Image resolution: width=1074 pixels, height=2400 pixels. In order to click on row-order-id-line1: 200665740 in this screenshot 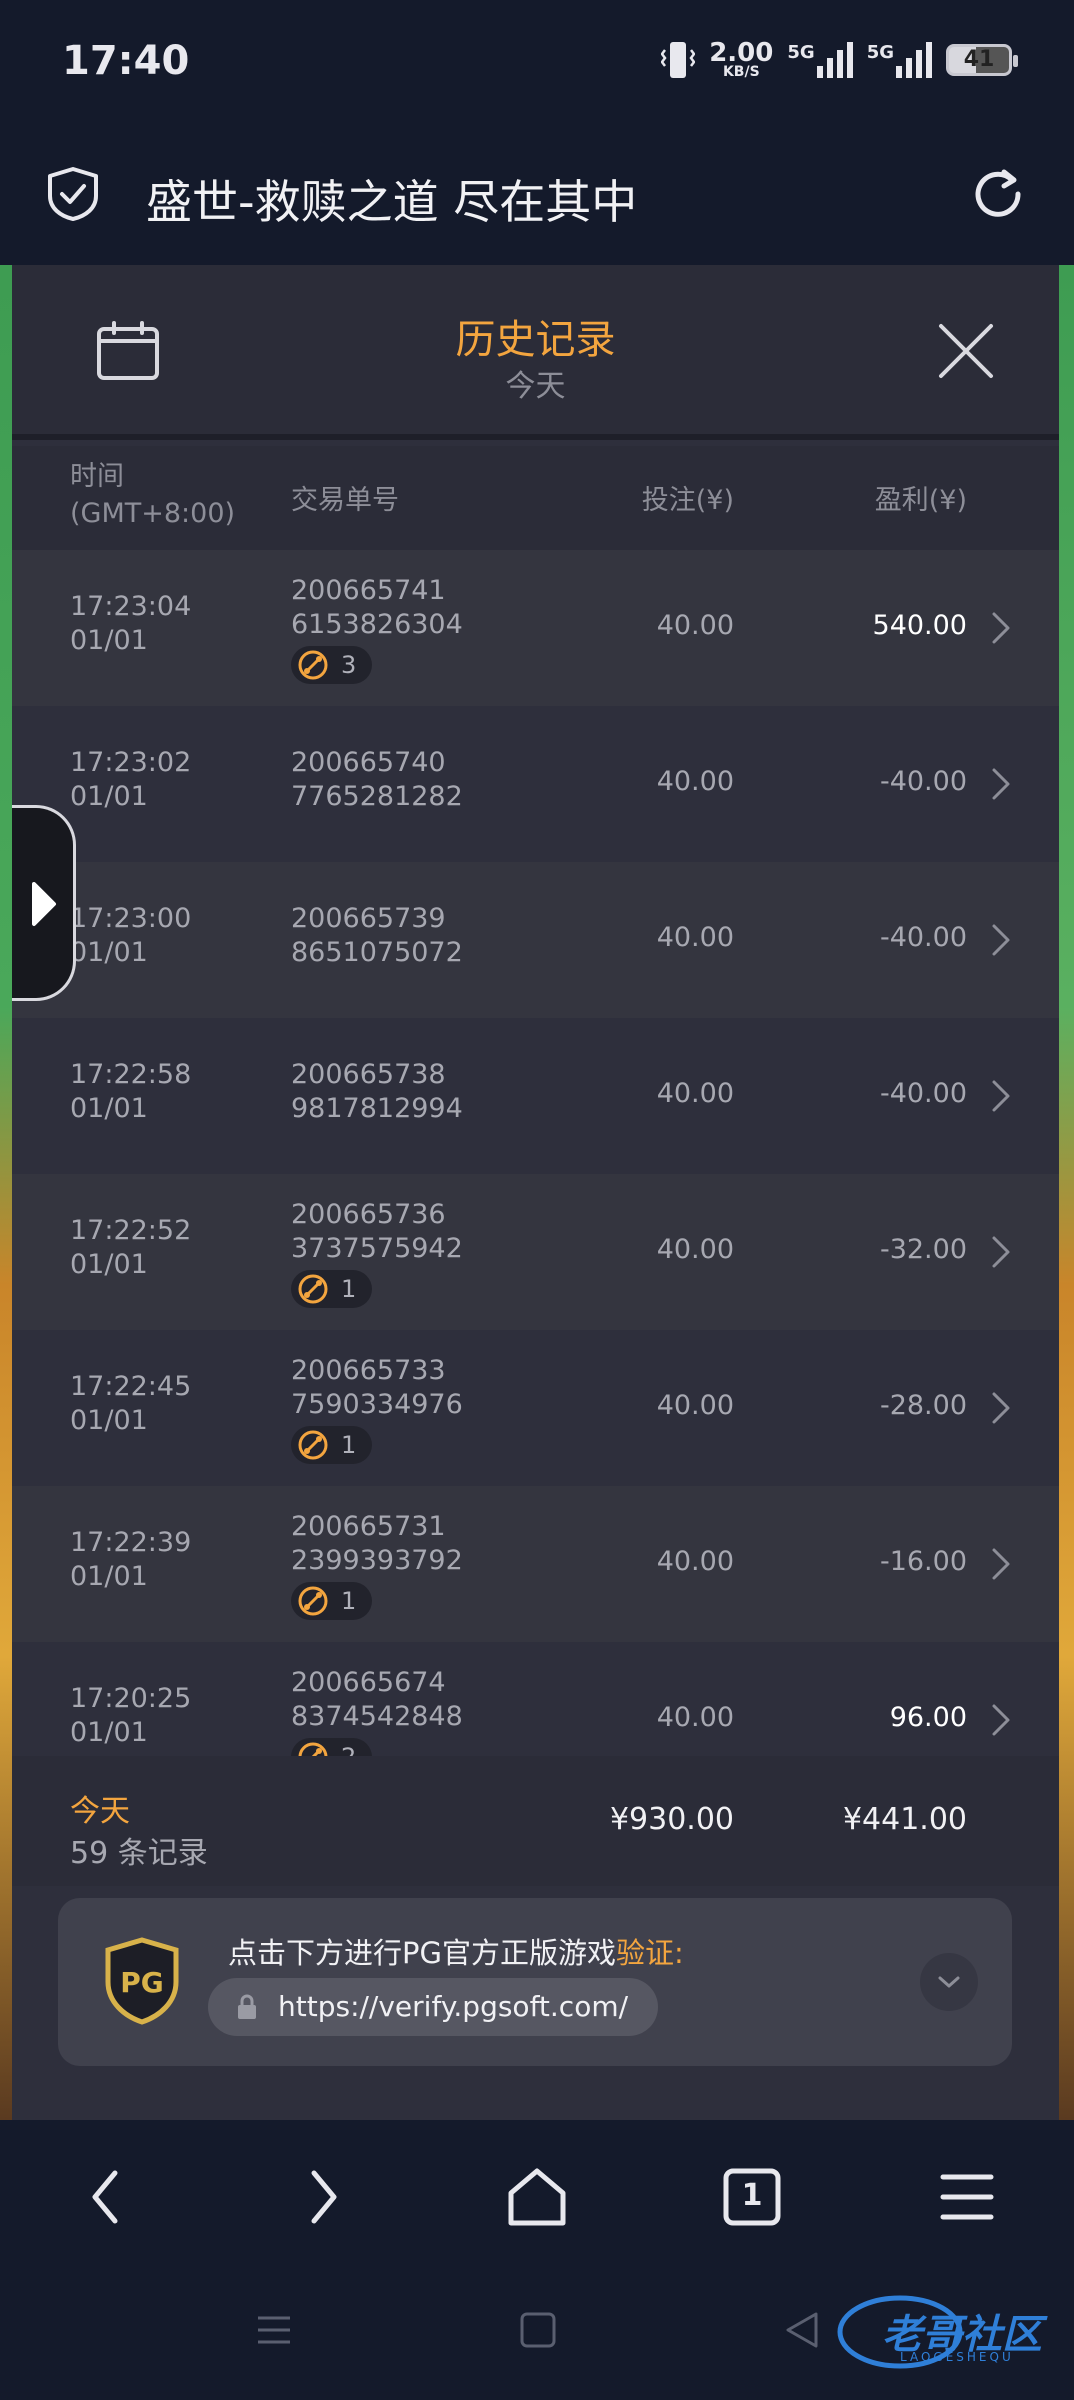, I will do `click(368, 762)`.